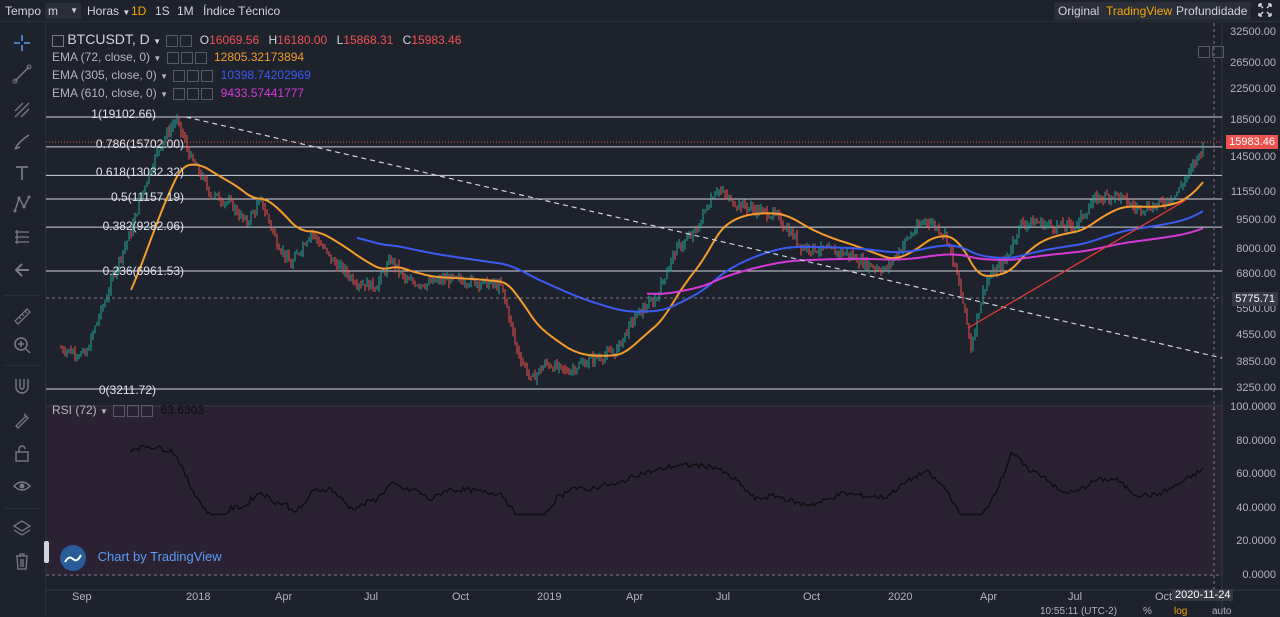 The height and width of the screenshot is (617, 1280). What do you see at coordinates (1256, 441) in the screenshot?
I see `rsi-tick: 80.0000` at bounding box center [1256, 441].